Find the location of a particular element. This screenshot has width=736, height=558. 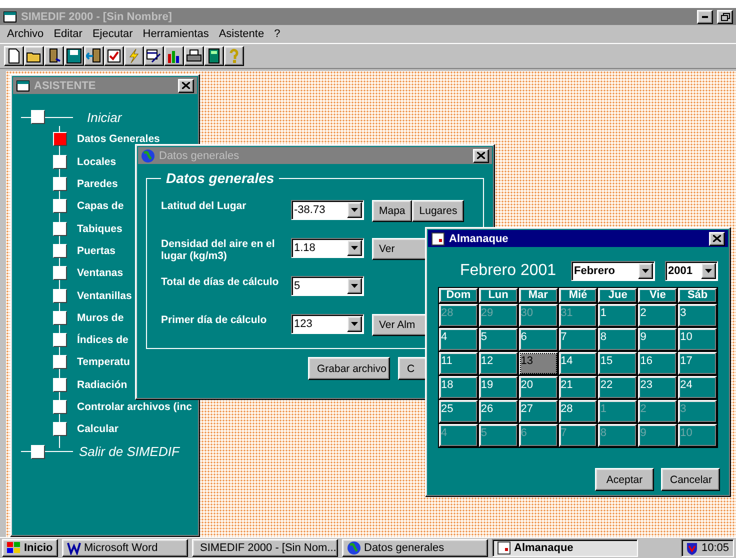

day-cell: 25 is located at coordinates (458, 411).